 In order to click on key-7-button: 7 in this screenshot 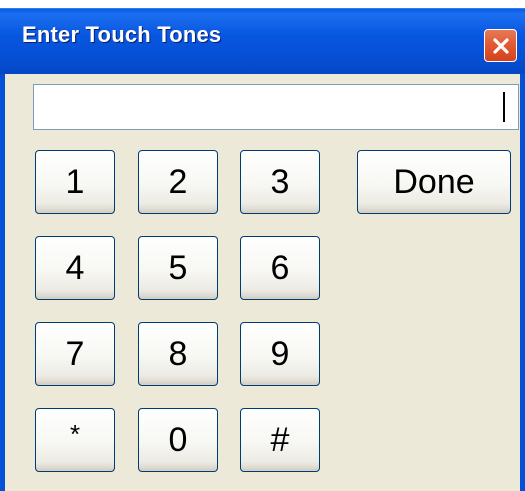, I will do `click(75, 354)`.